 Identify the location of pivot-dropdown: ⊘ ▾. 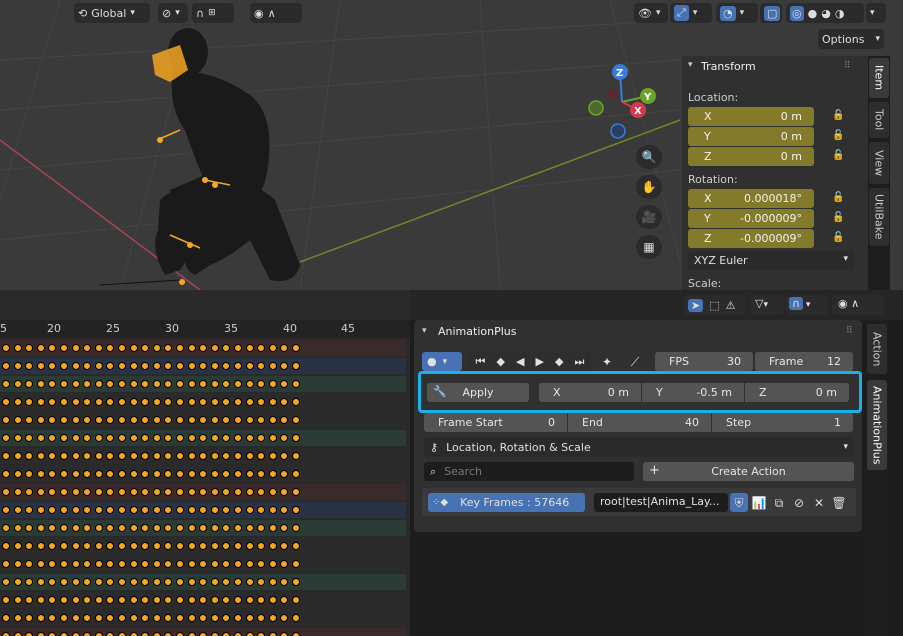
(173, 13).